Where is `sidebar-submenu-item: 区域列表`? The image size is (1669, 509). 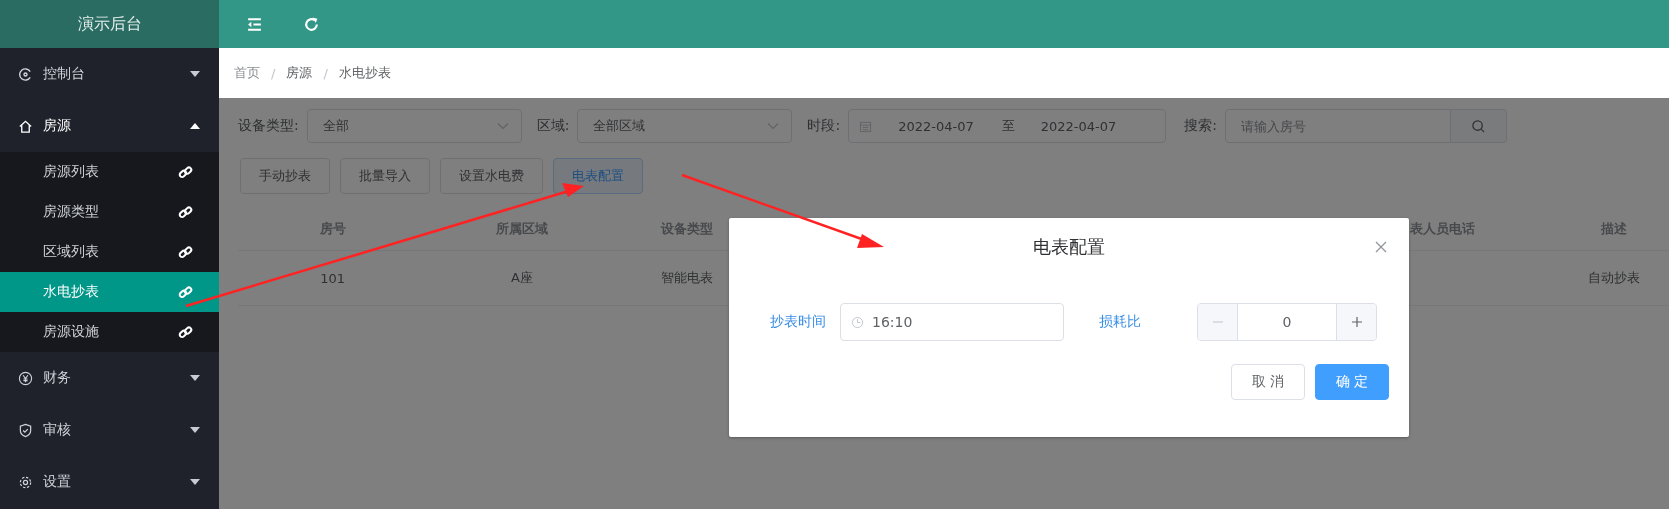 sidebar-submenu-item: 区域列表 is located at coordinates (109, 252).